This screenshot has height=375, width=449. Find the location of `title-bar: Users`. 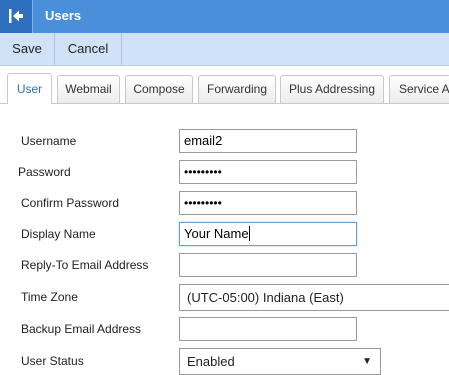

title-bar: Users is located at coordinates (224, 16).